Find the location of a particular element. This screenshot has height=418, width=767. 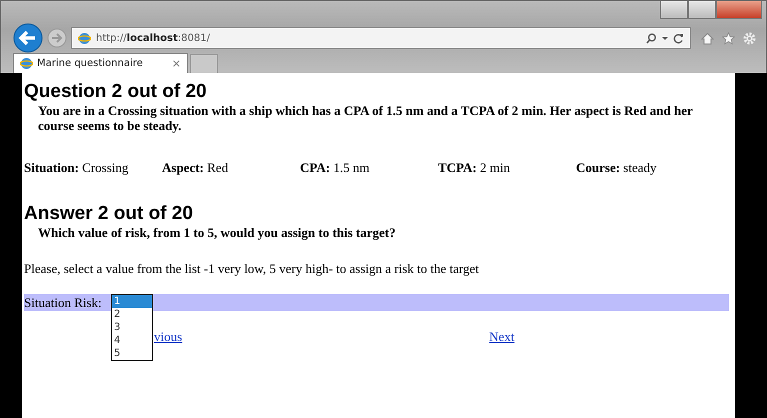

fact-text: CPA: 1.5 nm is located at coordinates (335, 168).